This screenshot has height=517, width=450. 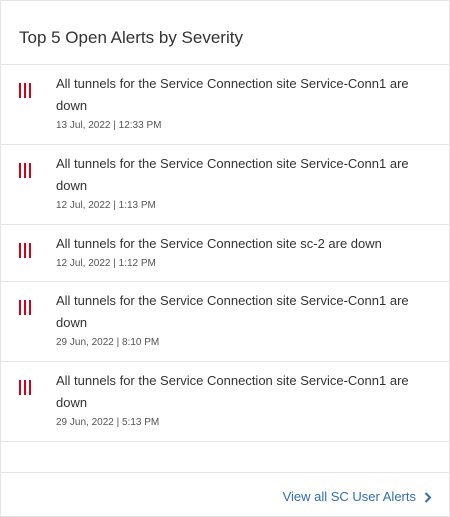 I want to click on alert-timestamp: 12 Jul, 2022 | 1:13 PM, so click(x=106, y=205).